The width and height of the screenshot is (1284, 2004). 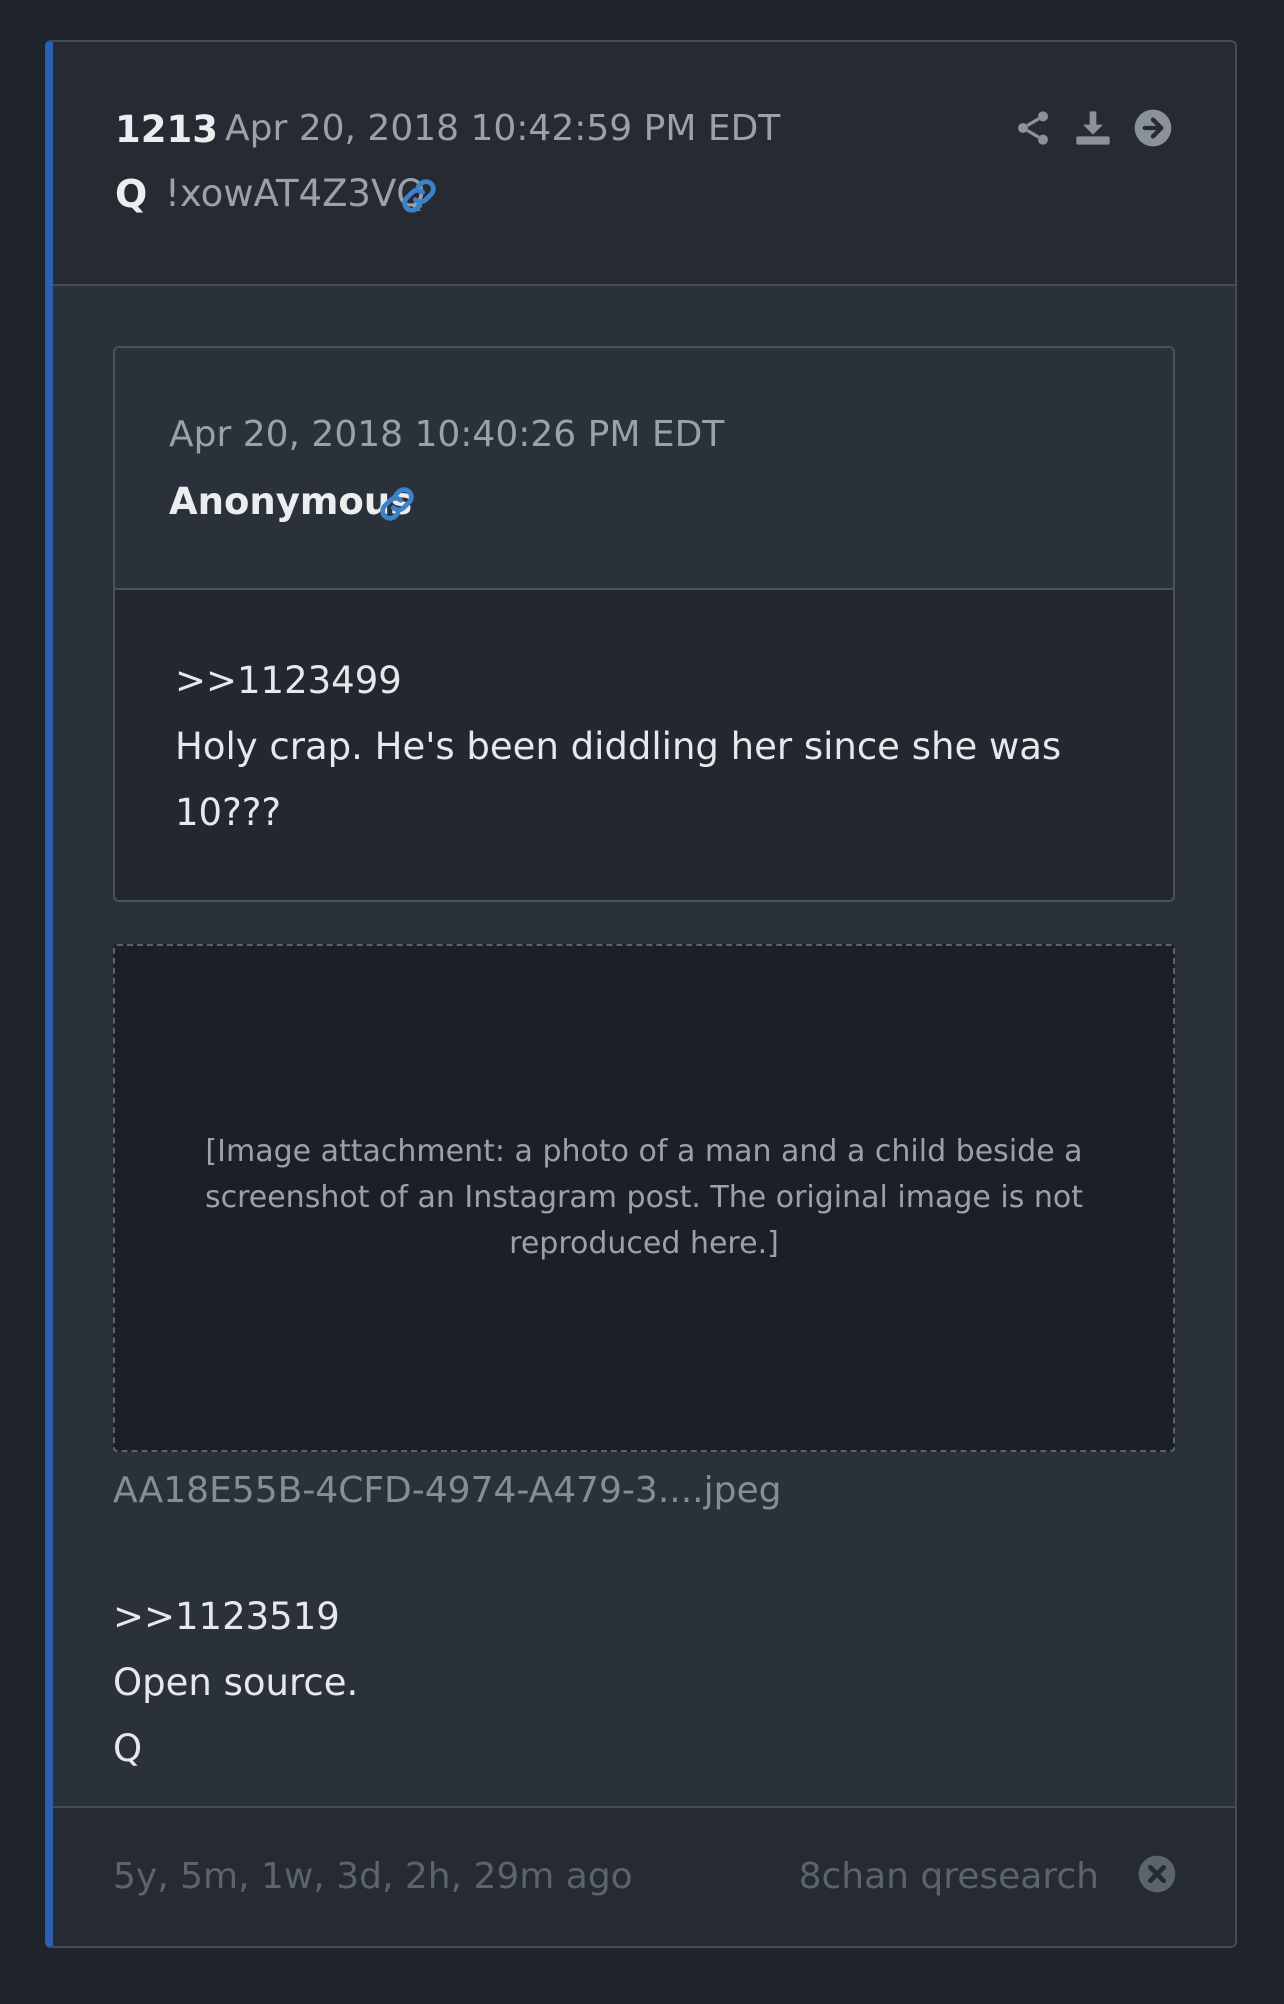 I want to click on post-source: 8chan qresearch, so click(x=948, y=1876).